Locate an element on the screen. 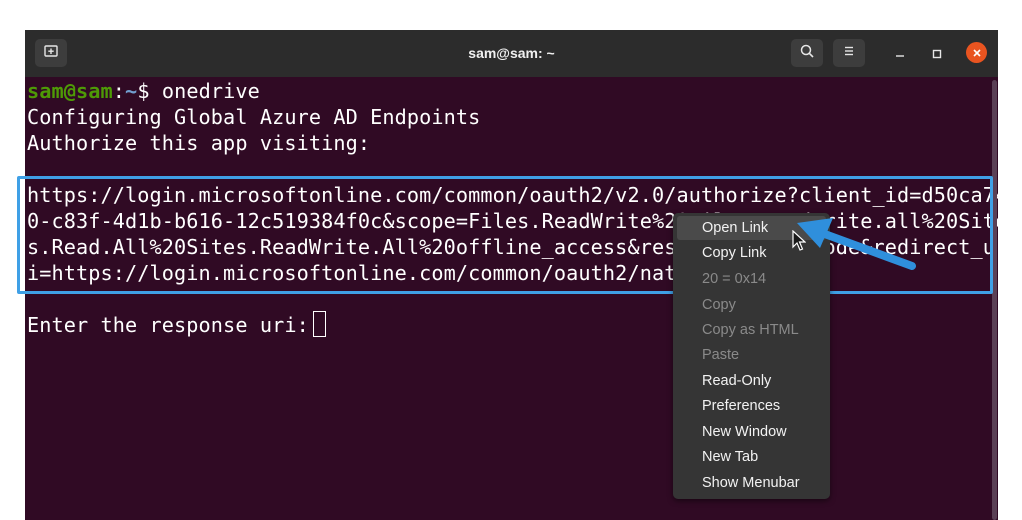 The width and height of the screenshot is (1022, 520). output-line: Authorize this app visiting: is located at coordinates (199, 143).